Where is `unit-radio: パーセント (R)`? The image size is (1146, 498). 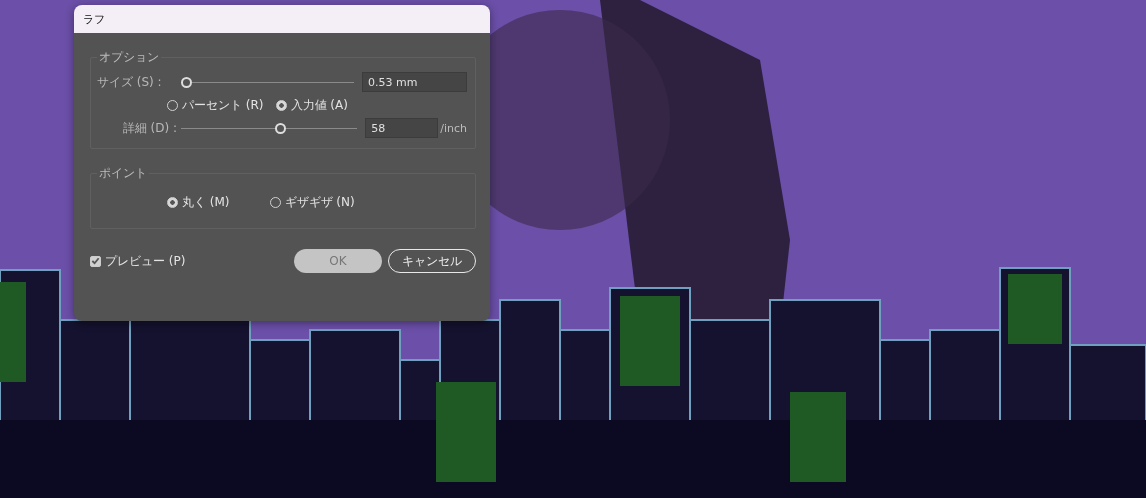 unit-radio: パーセント (R) is located at coordinates (215, 105).